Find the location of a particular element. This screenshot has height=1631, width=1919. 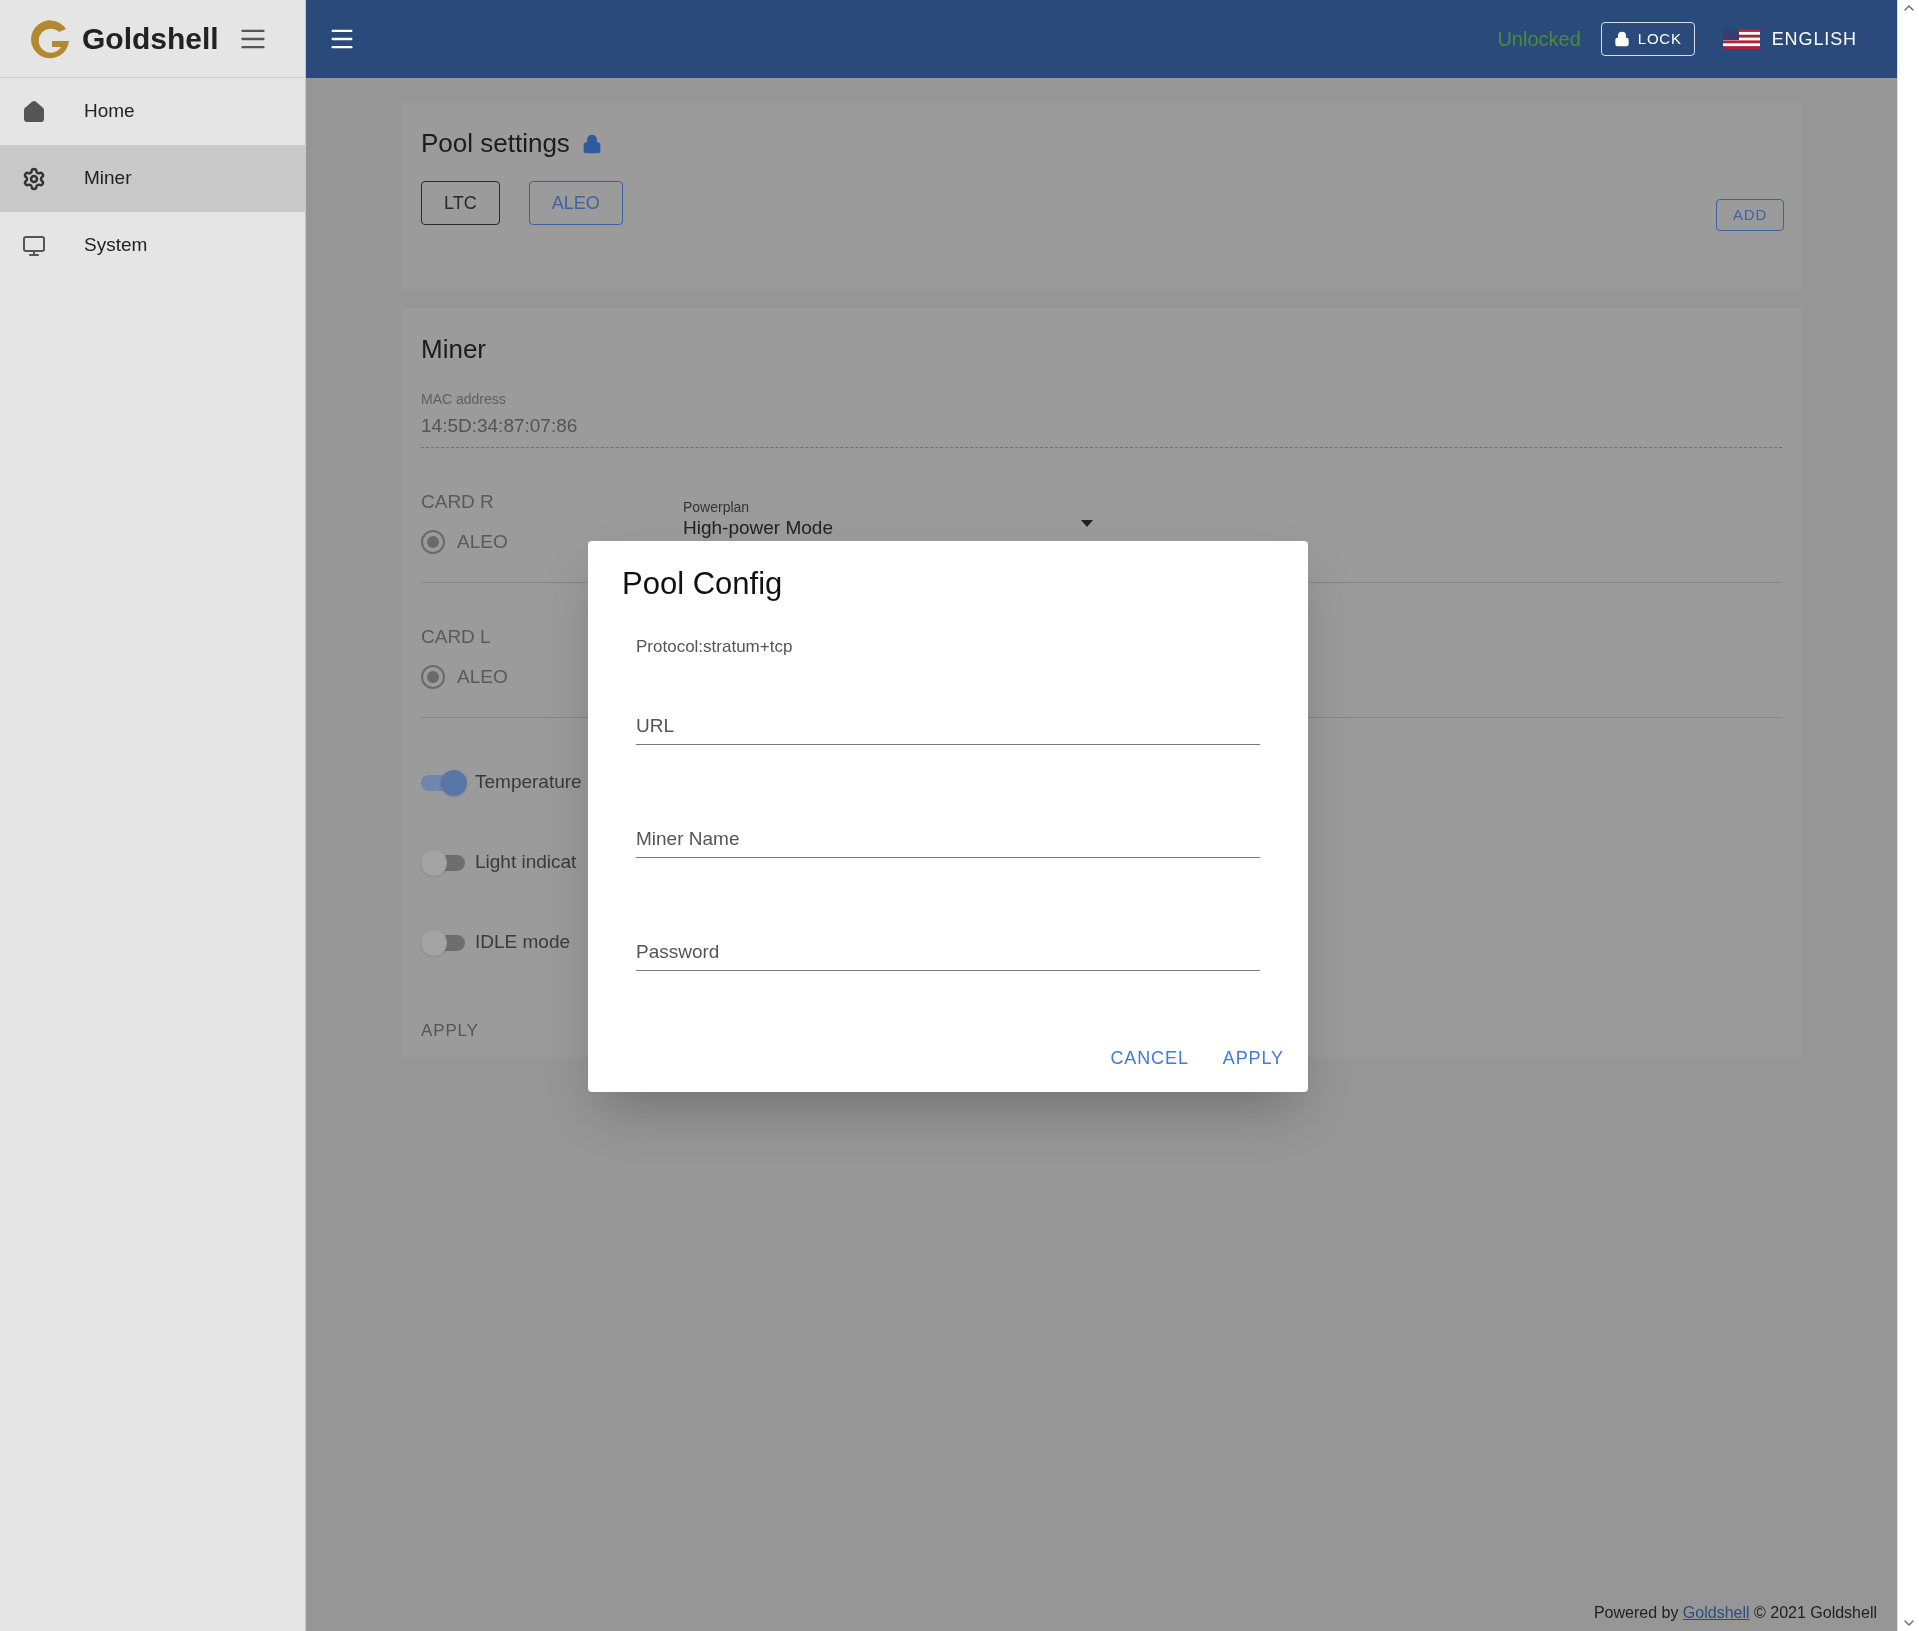

monitor-icon is located at coordinates (34, 245).